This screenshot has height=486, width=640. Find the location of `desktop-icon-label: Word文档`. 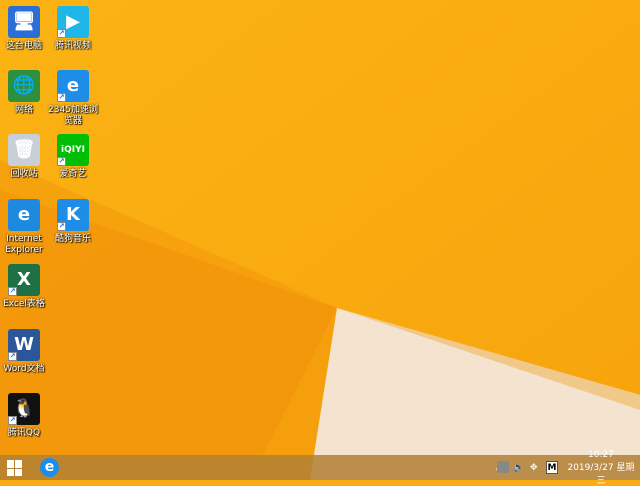

desktop-icon-label: Word文档 is located at coordinates (24, 369).